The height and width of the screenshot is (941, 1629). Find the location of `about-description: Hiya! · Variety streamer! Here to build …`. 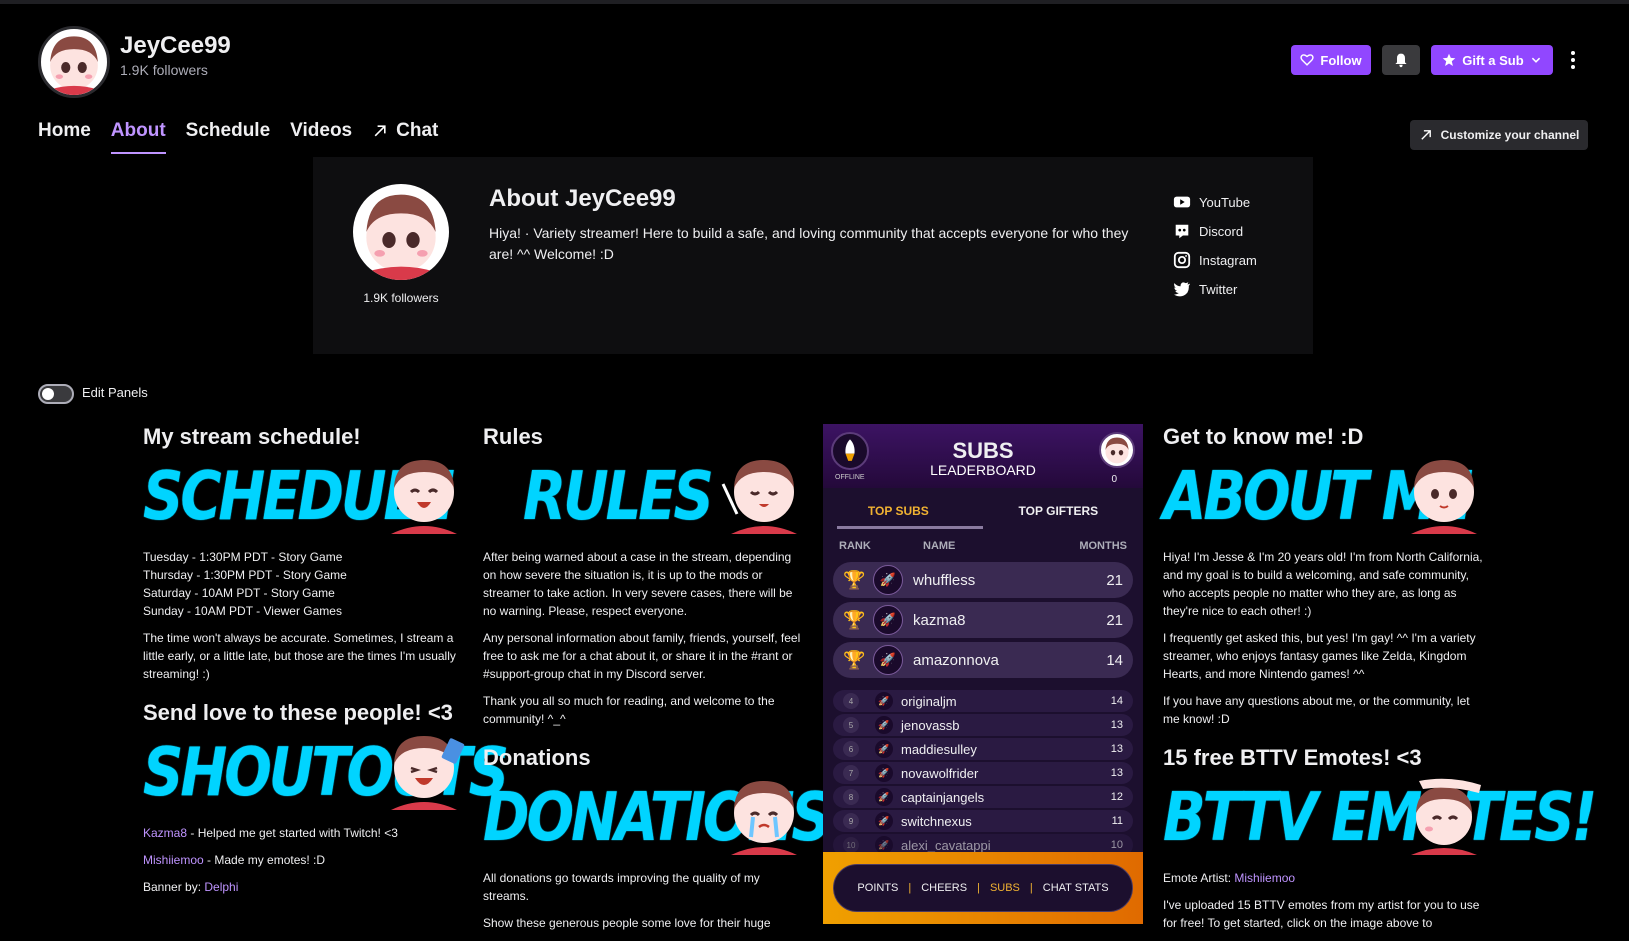

about-description: Hiya! · Variety streamer! Here to build … is located at coordinates (809, 243).